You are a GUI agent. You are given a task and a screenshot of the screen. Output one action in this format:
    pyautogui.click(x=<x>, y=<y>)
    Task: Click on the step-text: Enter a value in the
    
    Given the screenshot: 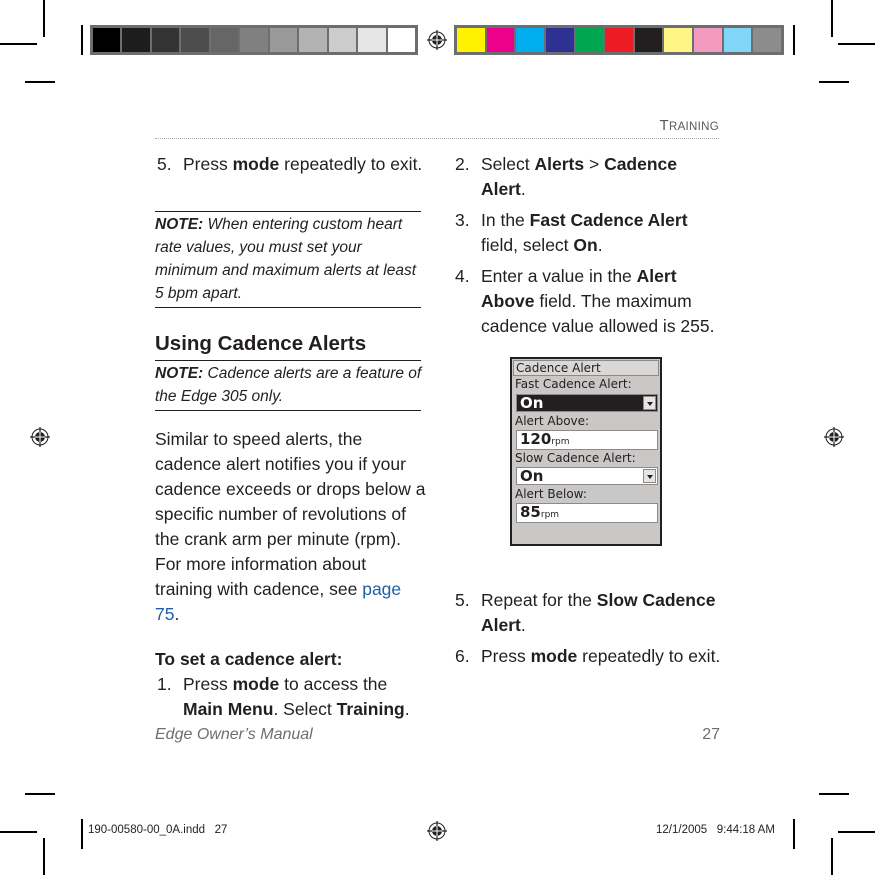 What is the action you would take?
    pyautogui.click(x=559, y=276)
    